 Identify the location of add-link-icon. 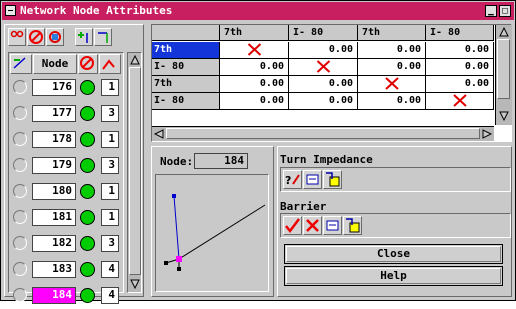
(103, 37).